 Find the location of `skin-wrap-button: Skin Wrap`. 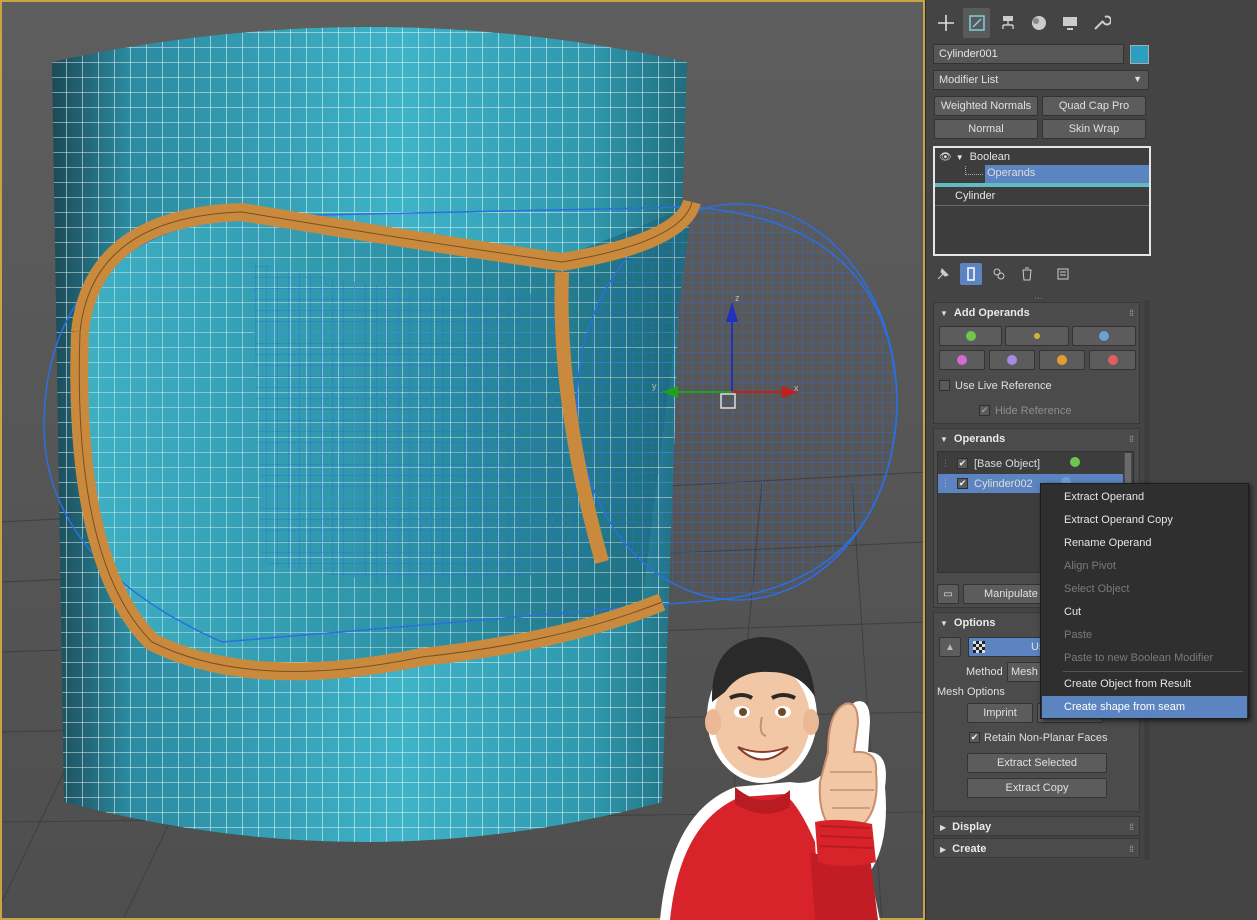

skin-wrap-button: Skin Wrap is located at coordinates (1094, 129).